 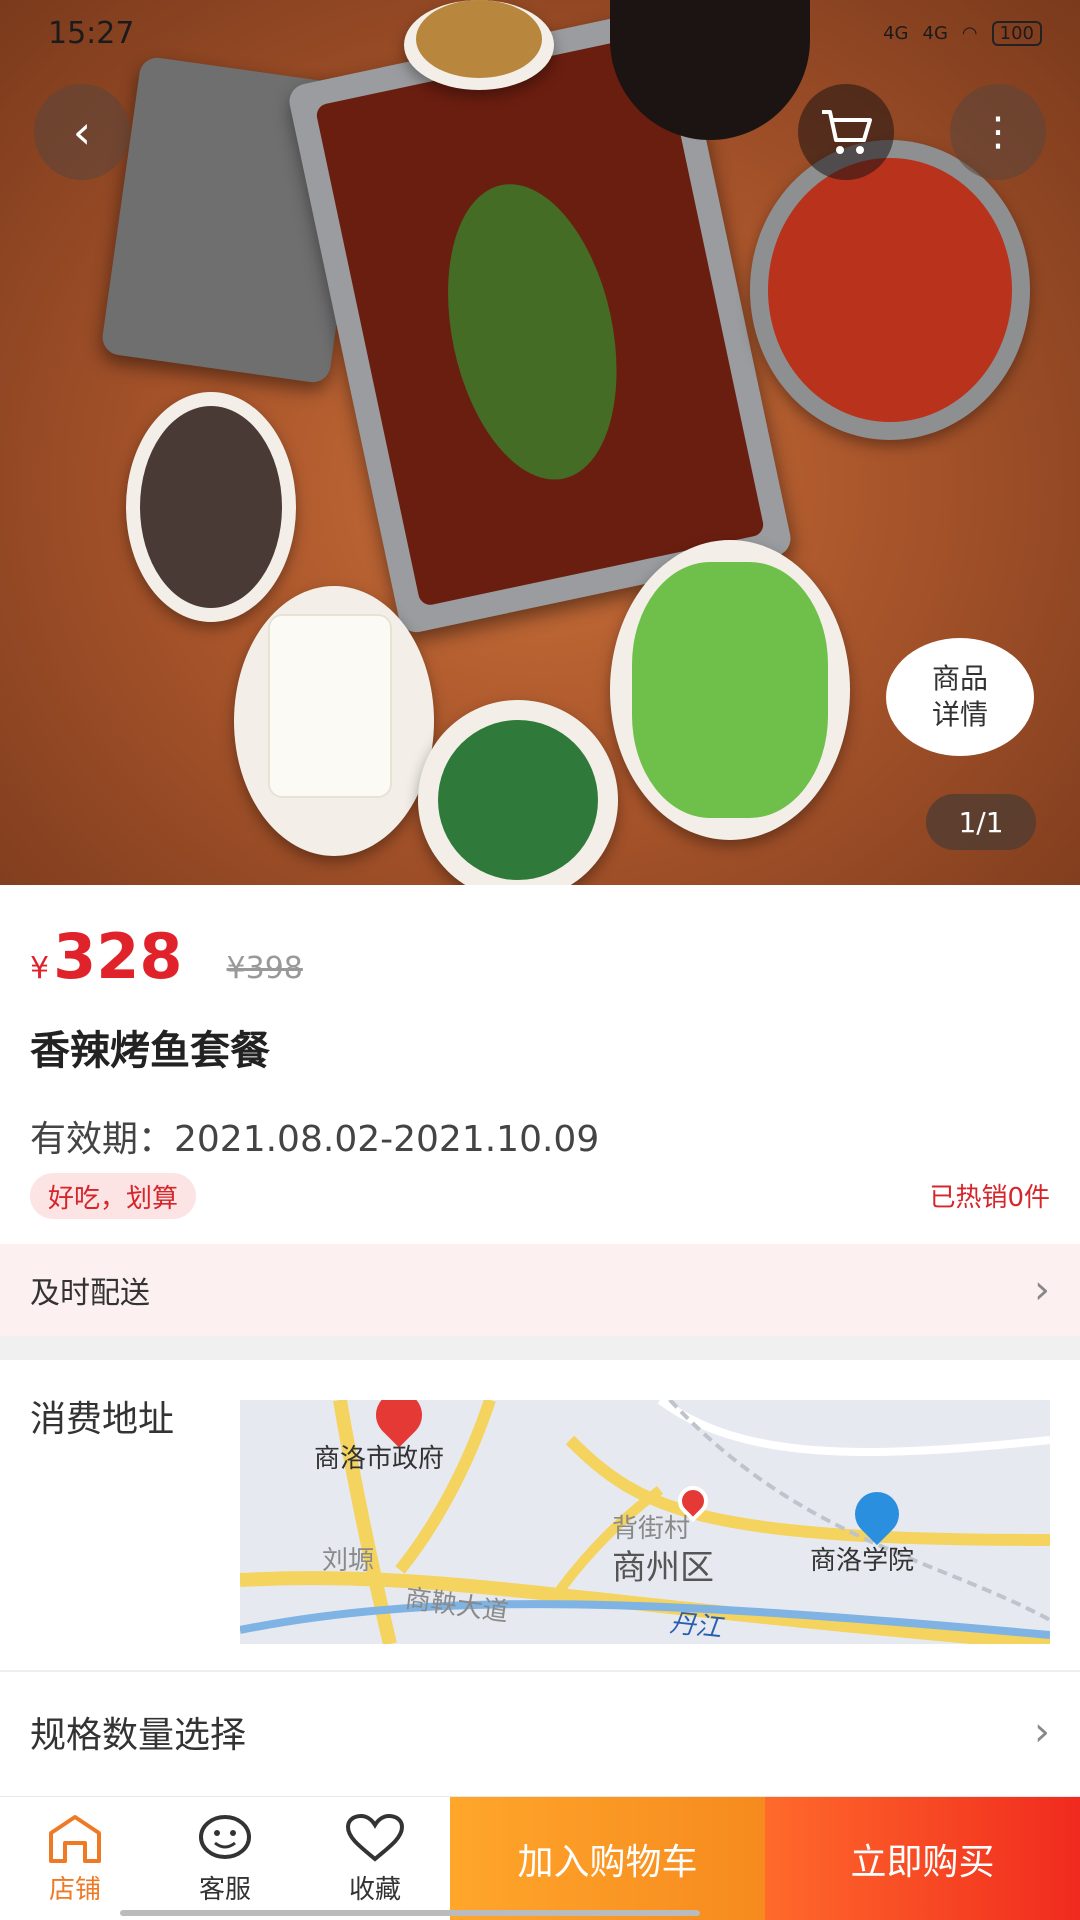 I want to click on location-map: 商洛市政府 背街村 商州区 商洛学院 刘塬 商鞅大道 丹江, so click(x=645, y=1522).